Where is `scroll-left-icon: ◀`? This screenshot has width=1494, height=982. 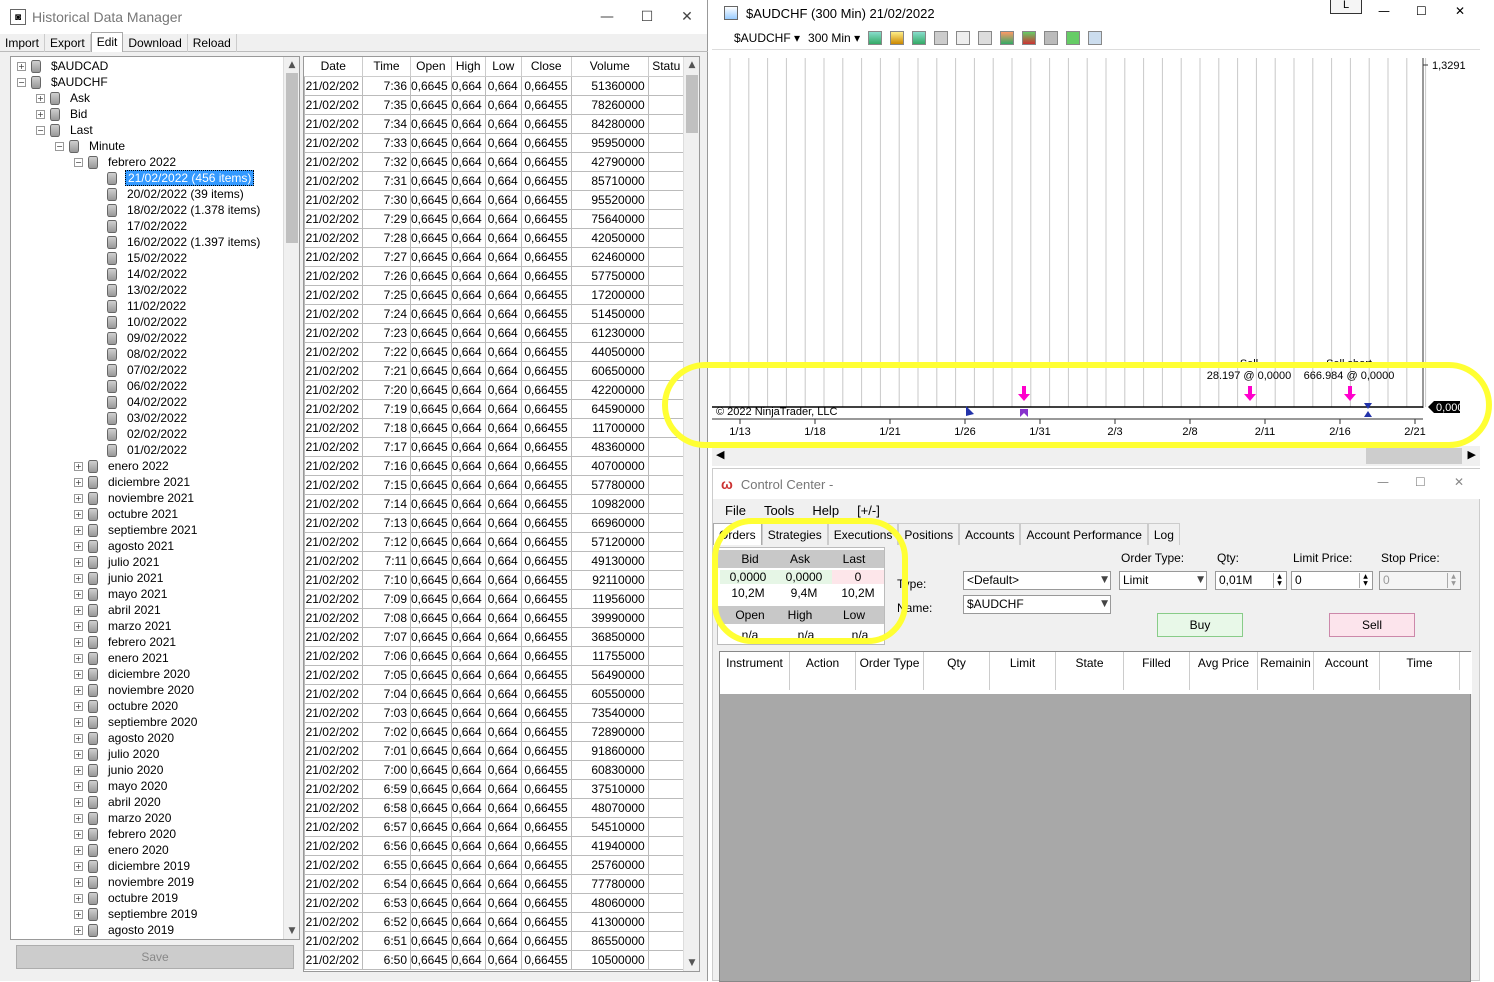 scroll-left-icon: ◀ is located at coordinates (720, 454).